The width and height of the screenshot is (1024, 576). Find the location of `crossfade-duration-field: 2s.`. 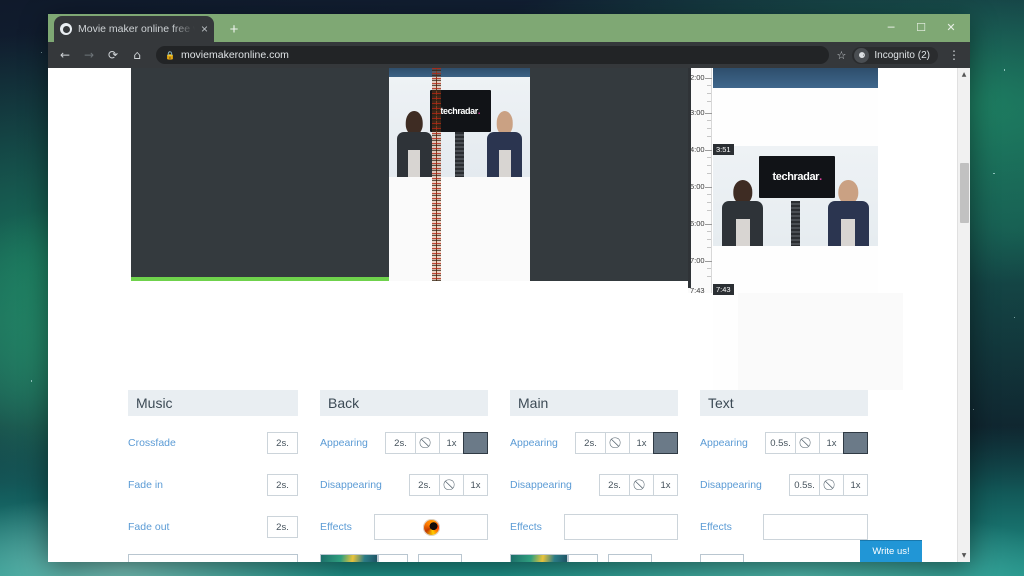

crossfade-duration-field: 2s. is located at coordinates (282, 443).